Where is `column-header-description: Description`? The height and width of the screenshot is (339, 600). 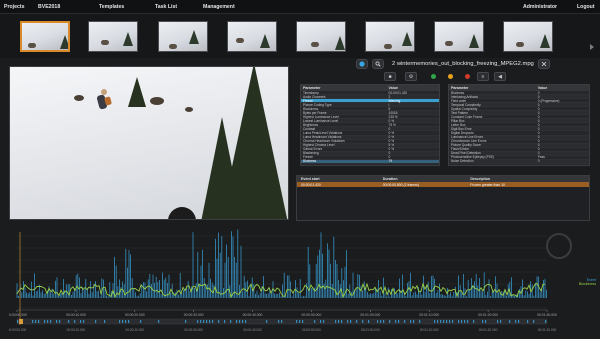
column-header-description: Description is located at coordinates (527, 179).